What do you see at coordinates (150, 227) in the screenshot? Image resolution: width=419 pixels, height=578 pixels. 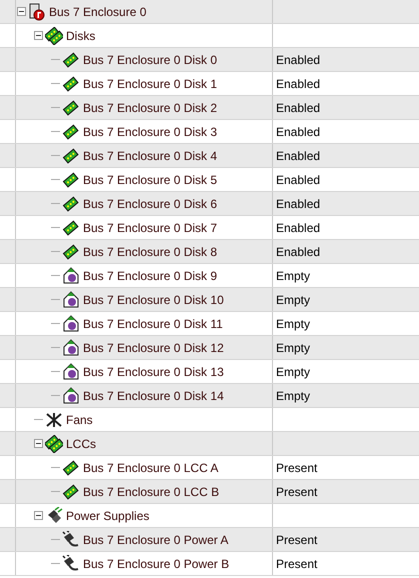 I see `tree-item: Bus 7 Enclosure 0 Disk 7` at bounding box center [150, 227].